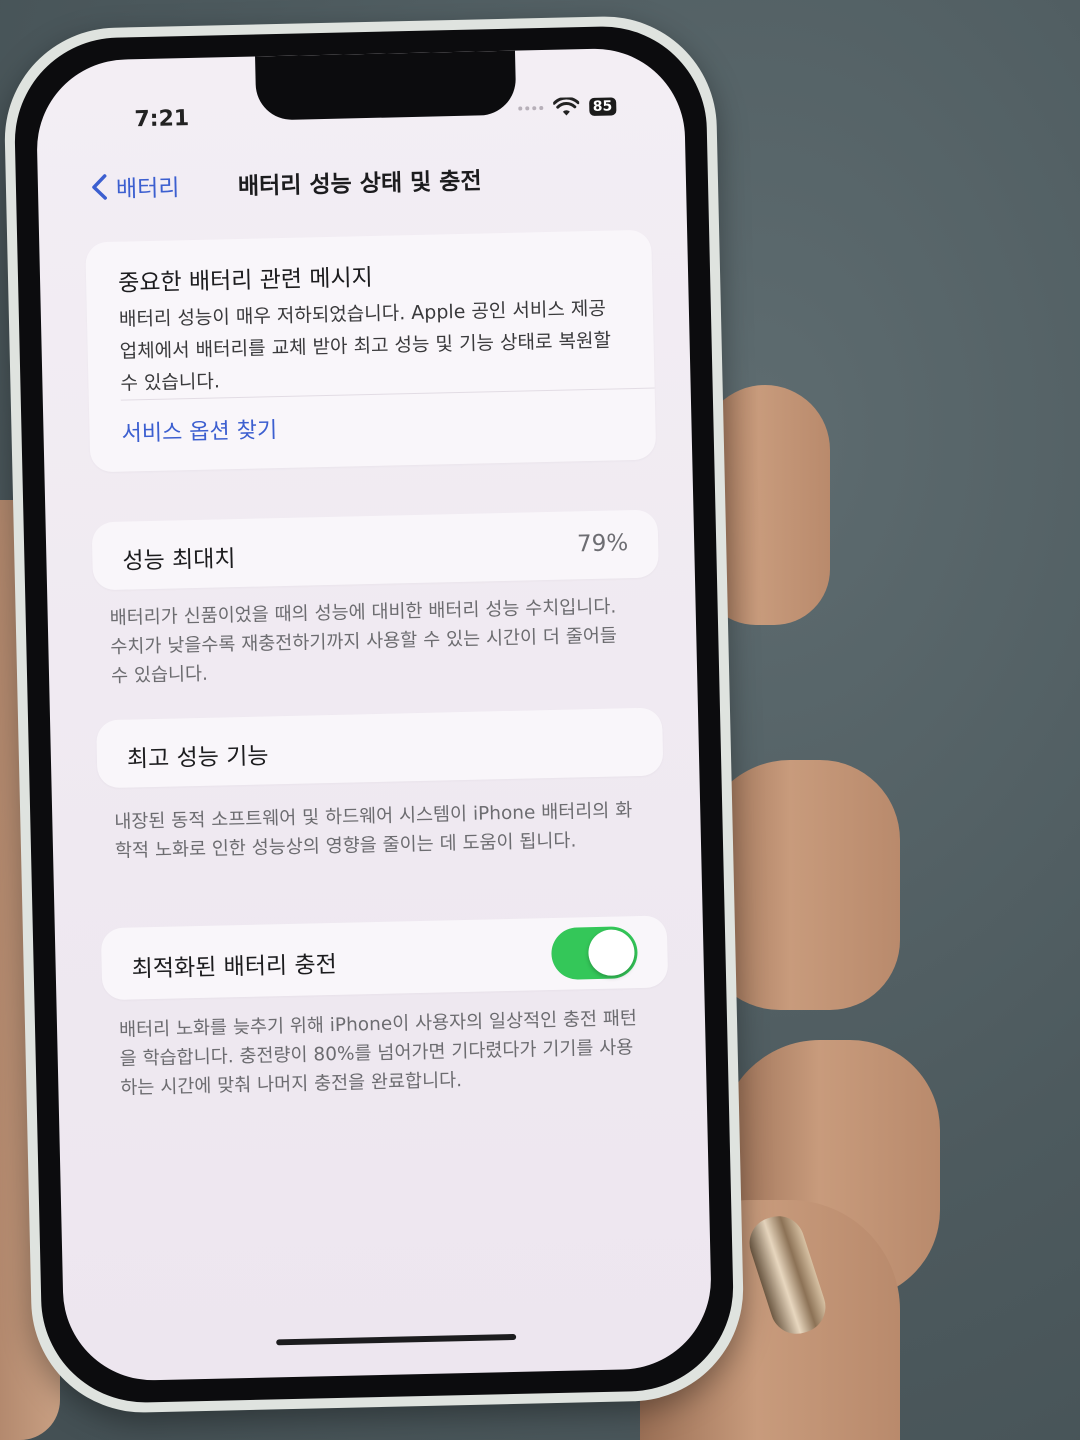 This screenshot has height=1440, width=1080. Describe the element at coordinates (99, 187) in the screenshot. I see `chevron-left-icon` at that location.